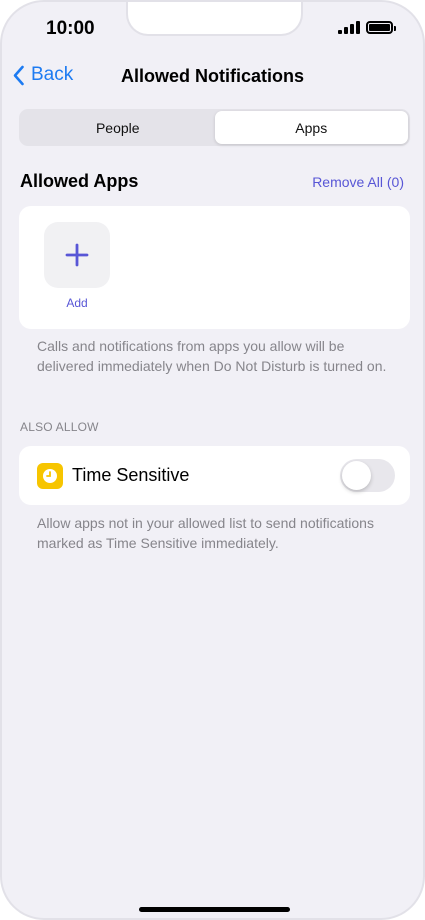  Describe the element at coordinates (358, 182) in the screenshot. I see `remove-all-button: Remove All (0)` at that location.